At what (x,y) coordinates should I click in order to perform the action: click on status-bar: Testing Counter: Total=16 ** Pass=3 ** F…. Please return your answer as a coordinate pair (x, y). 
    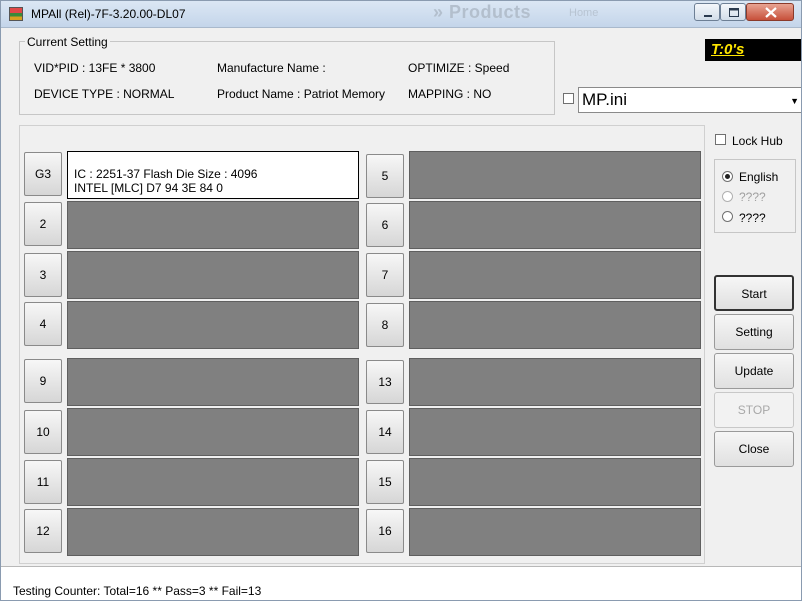
    Looking at the image, I should click on (401, 583).